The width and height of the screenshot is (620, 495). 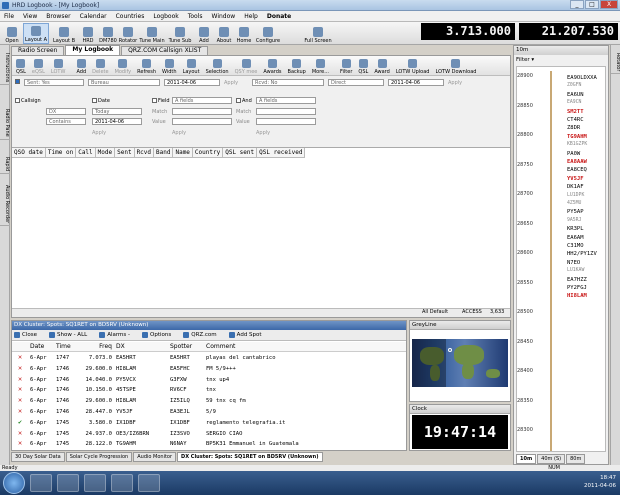 What do you see at coordinates (159, 335) in the screenshot?
I see `dx-options-button: Options` at bounding box center [159, 335].